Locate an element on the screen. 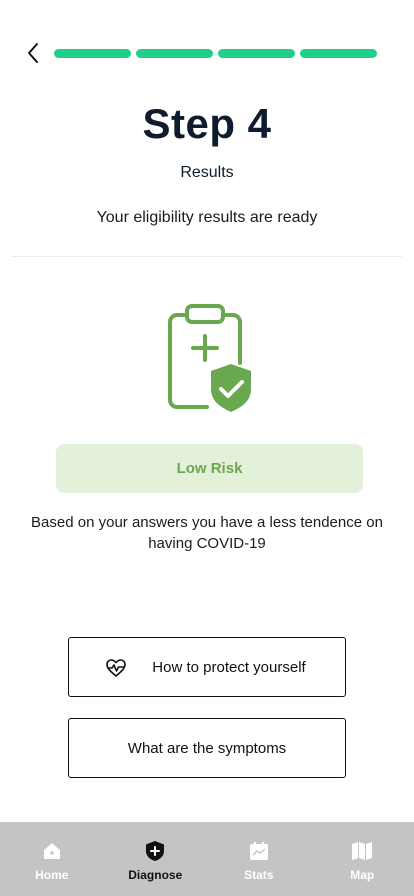 The width and height of the screenshot is (414, 896). protect-yourself-button: How to protect yourself is located at coordinates (207, 667).